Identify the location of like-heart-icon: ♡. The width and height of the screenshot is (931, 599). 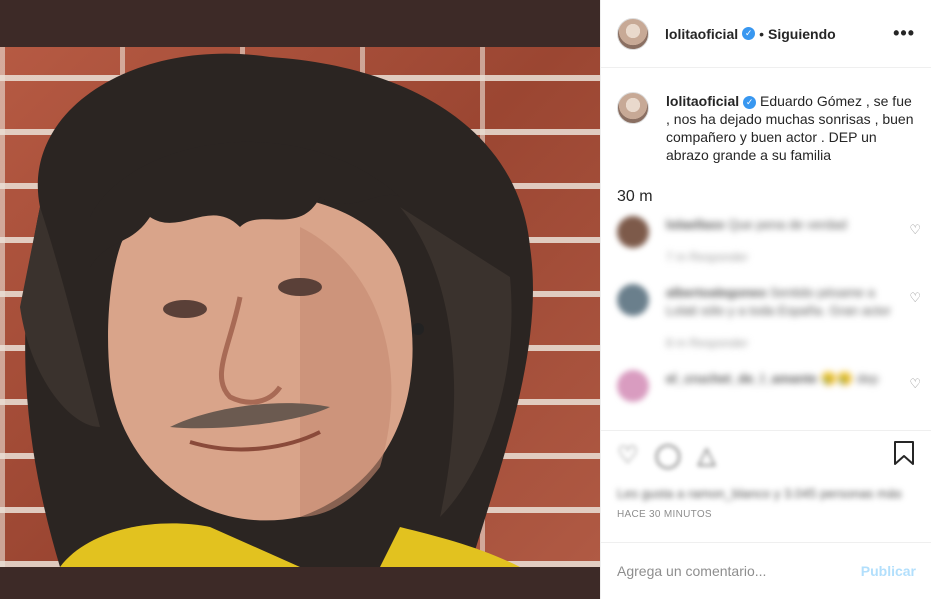
(628, 455).